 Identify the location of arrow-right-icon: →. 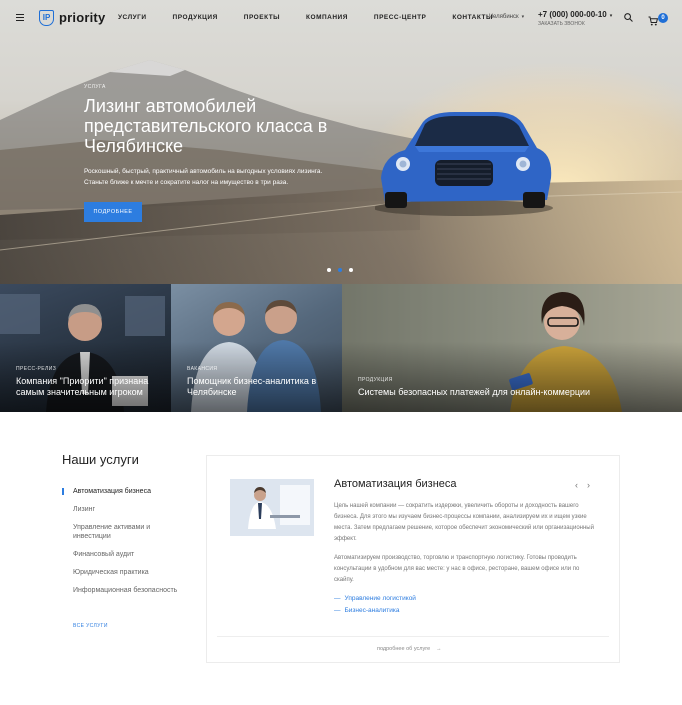
(439, 649).